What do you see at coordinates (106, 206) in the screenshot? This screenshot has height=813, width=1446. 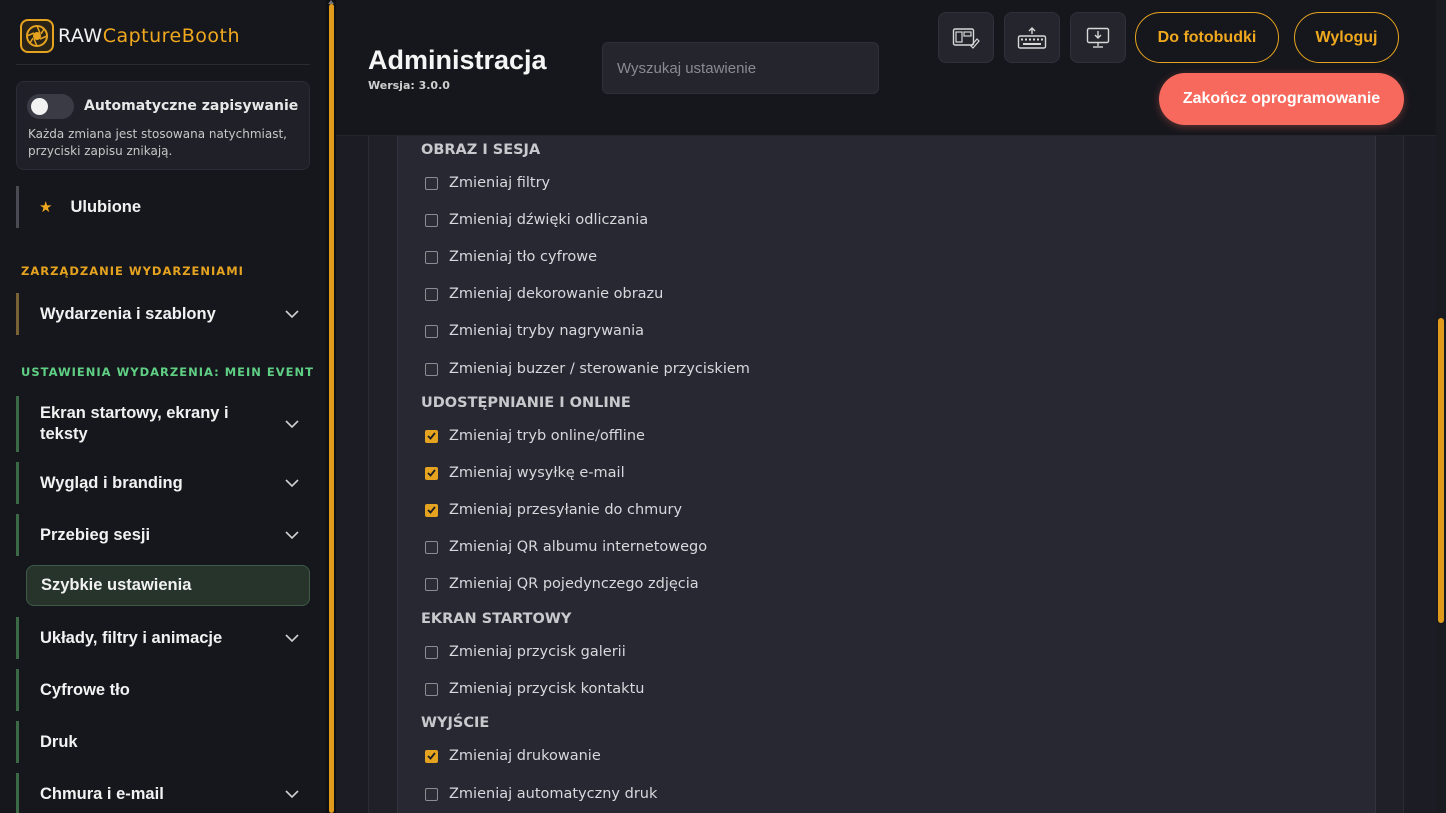 I see `sidebar-item-label: Ulubione` at bounding box center [106, 206].